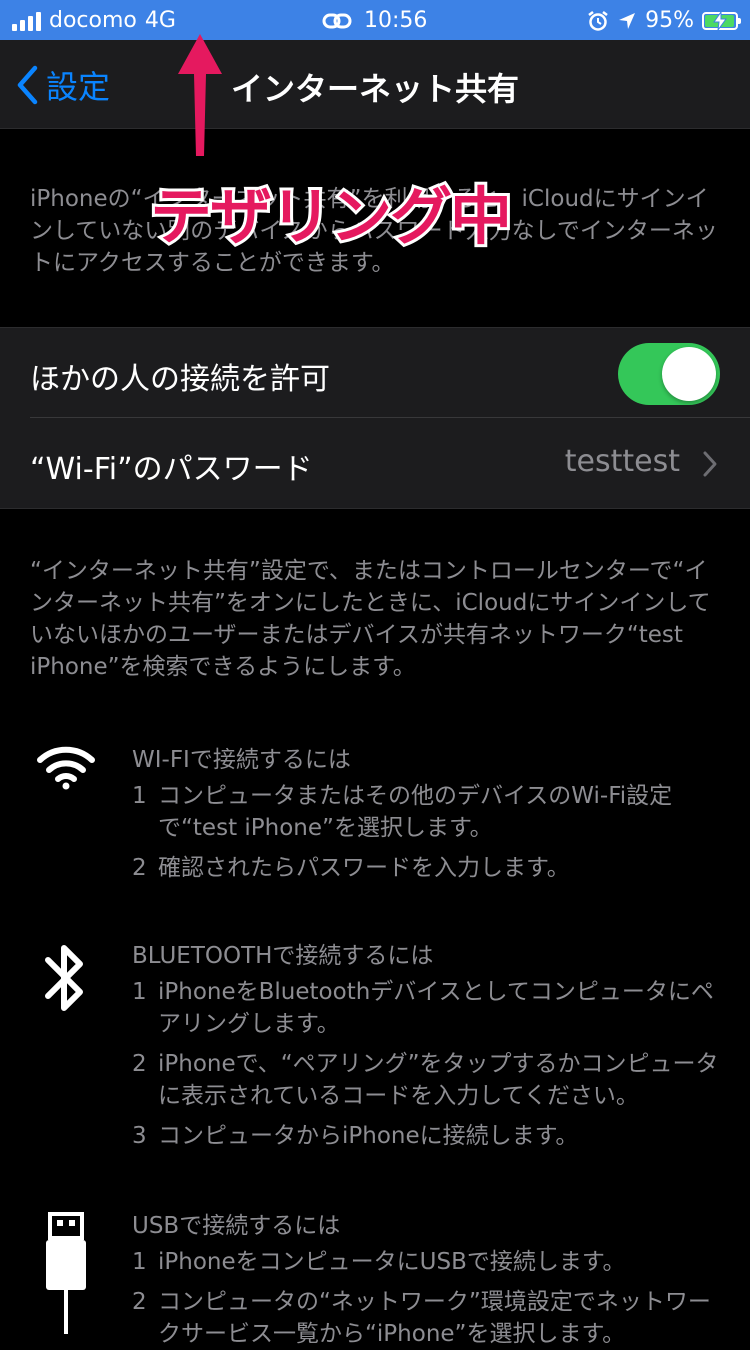 The width and height of the screenshot is (750, 1350). What do you see at coordinates (375, 463) in the screenshot?
I see `wifi-password-row: “Wi-Fi”のパスワード testtest` at bounding box center [375, 463].